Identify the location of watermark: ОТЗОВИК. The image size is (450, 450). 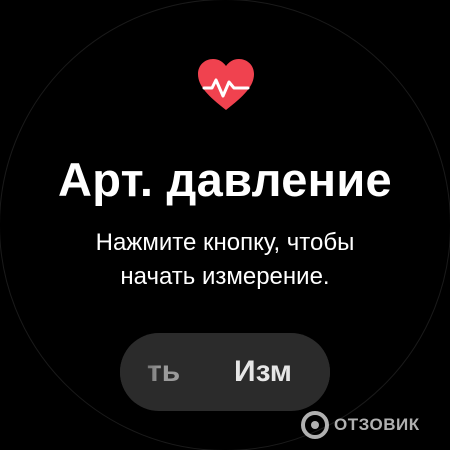
(375, 425).